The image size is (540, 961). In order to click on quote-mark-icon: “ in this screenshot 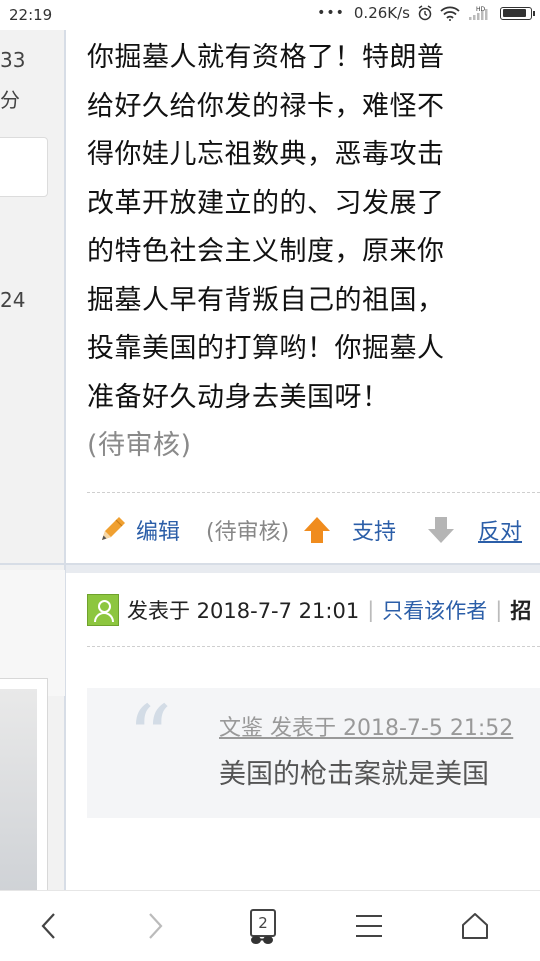, I will do `click(149, 737)`.